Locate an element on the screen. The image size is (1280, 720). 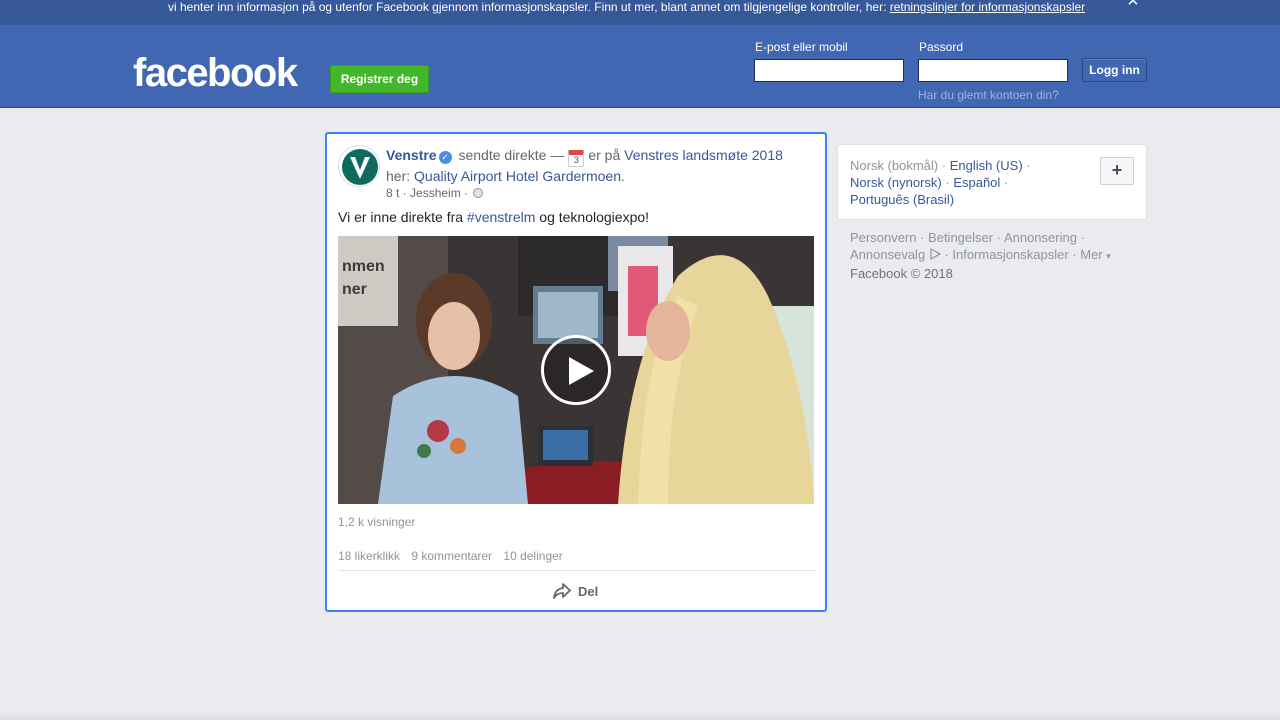
post-location: Jessheim is located at coordinates (435, 193).